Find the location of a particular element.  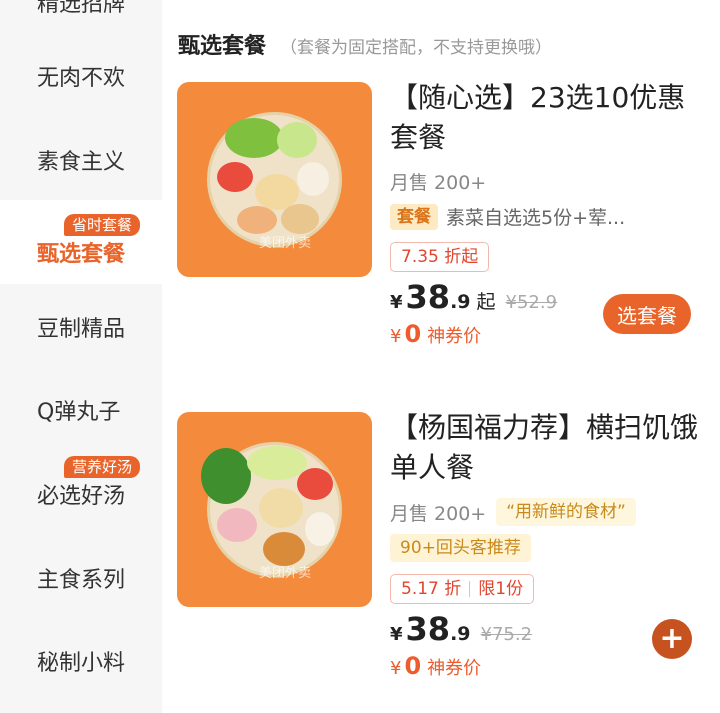

monthly-sales: 月售 200+ “用新鲜的食材” is located at coordinates (547, 512).